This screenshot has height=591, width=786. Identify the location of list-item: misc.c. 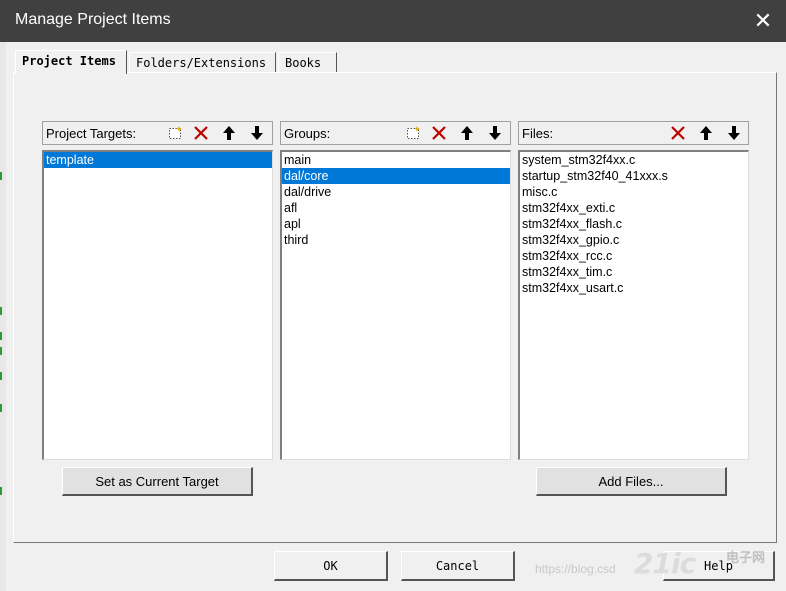
(634, 192).